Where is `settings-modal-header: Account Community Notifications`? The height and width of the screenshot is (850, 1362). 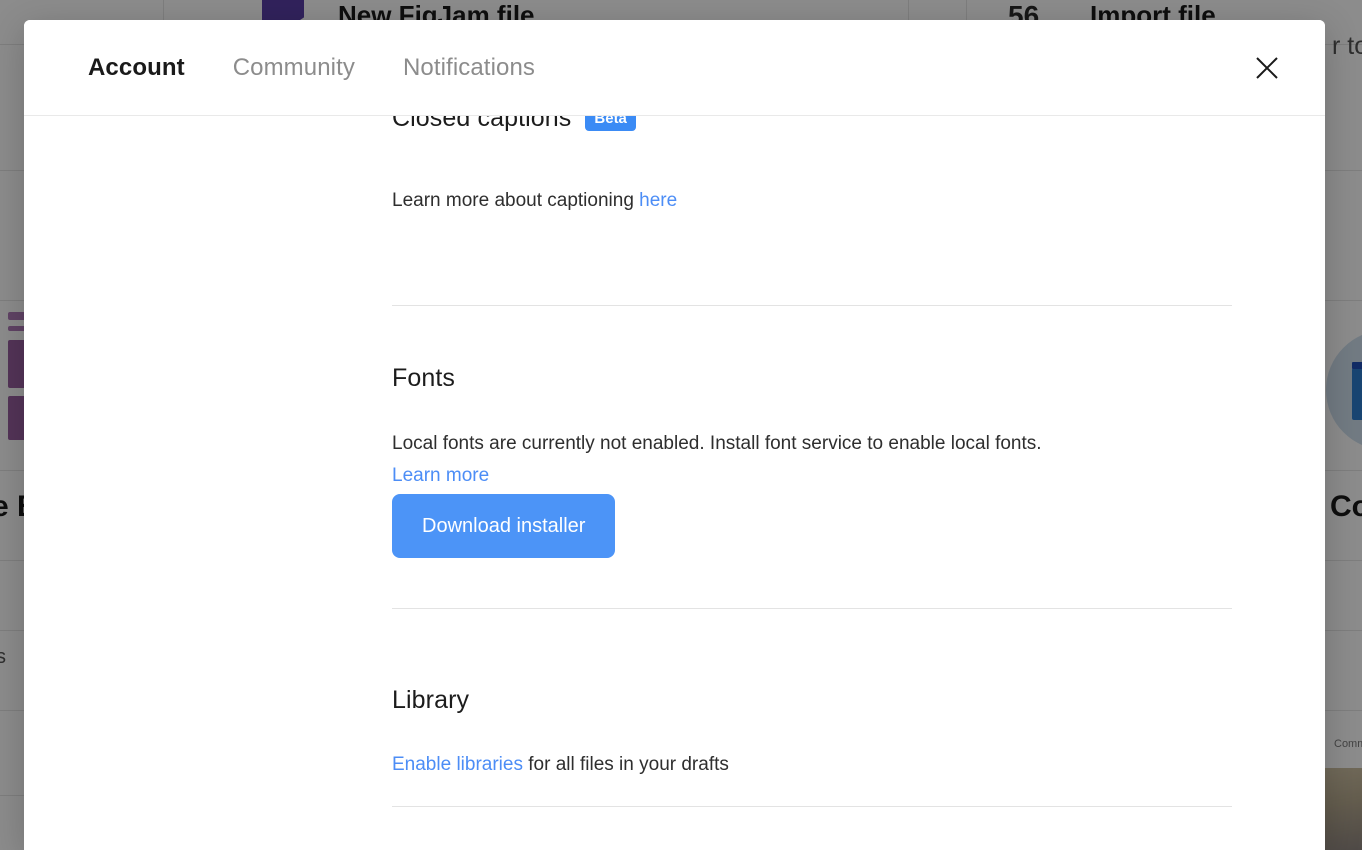
settings-modal-header: Account Community Notifications is located at coordinates (674, 68).